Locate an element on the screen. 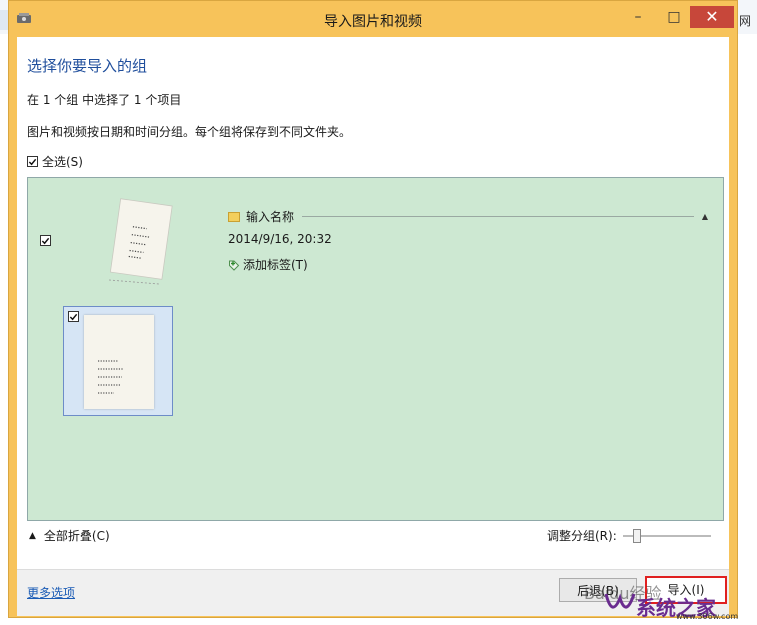 This screenshot has width=757, height=625. add-tag-label: 添加标签(T) is located at coordinates (275, 265).